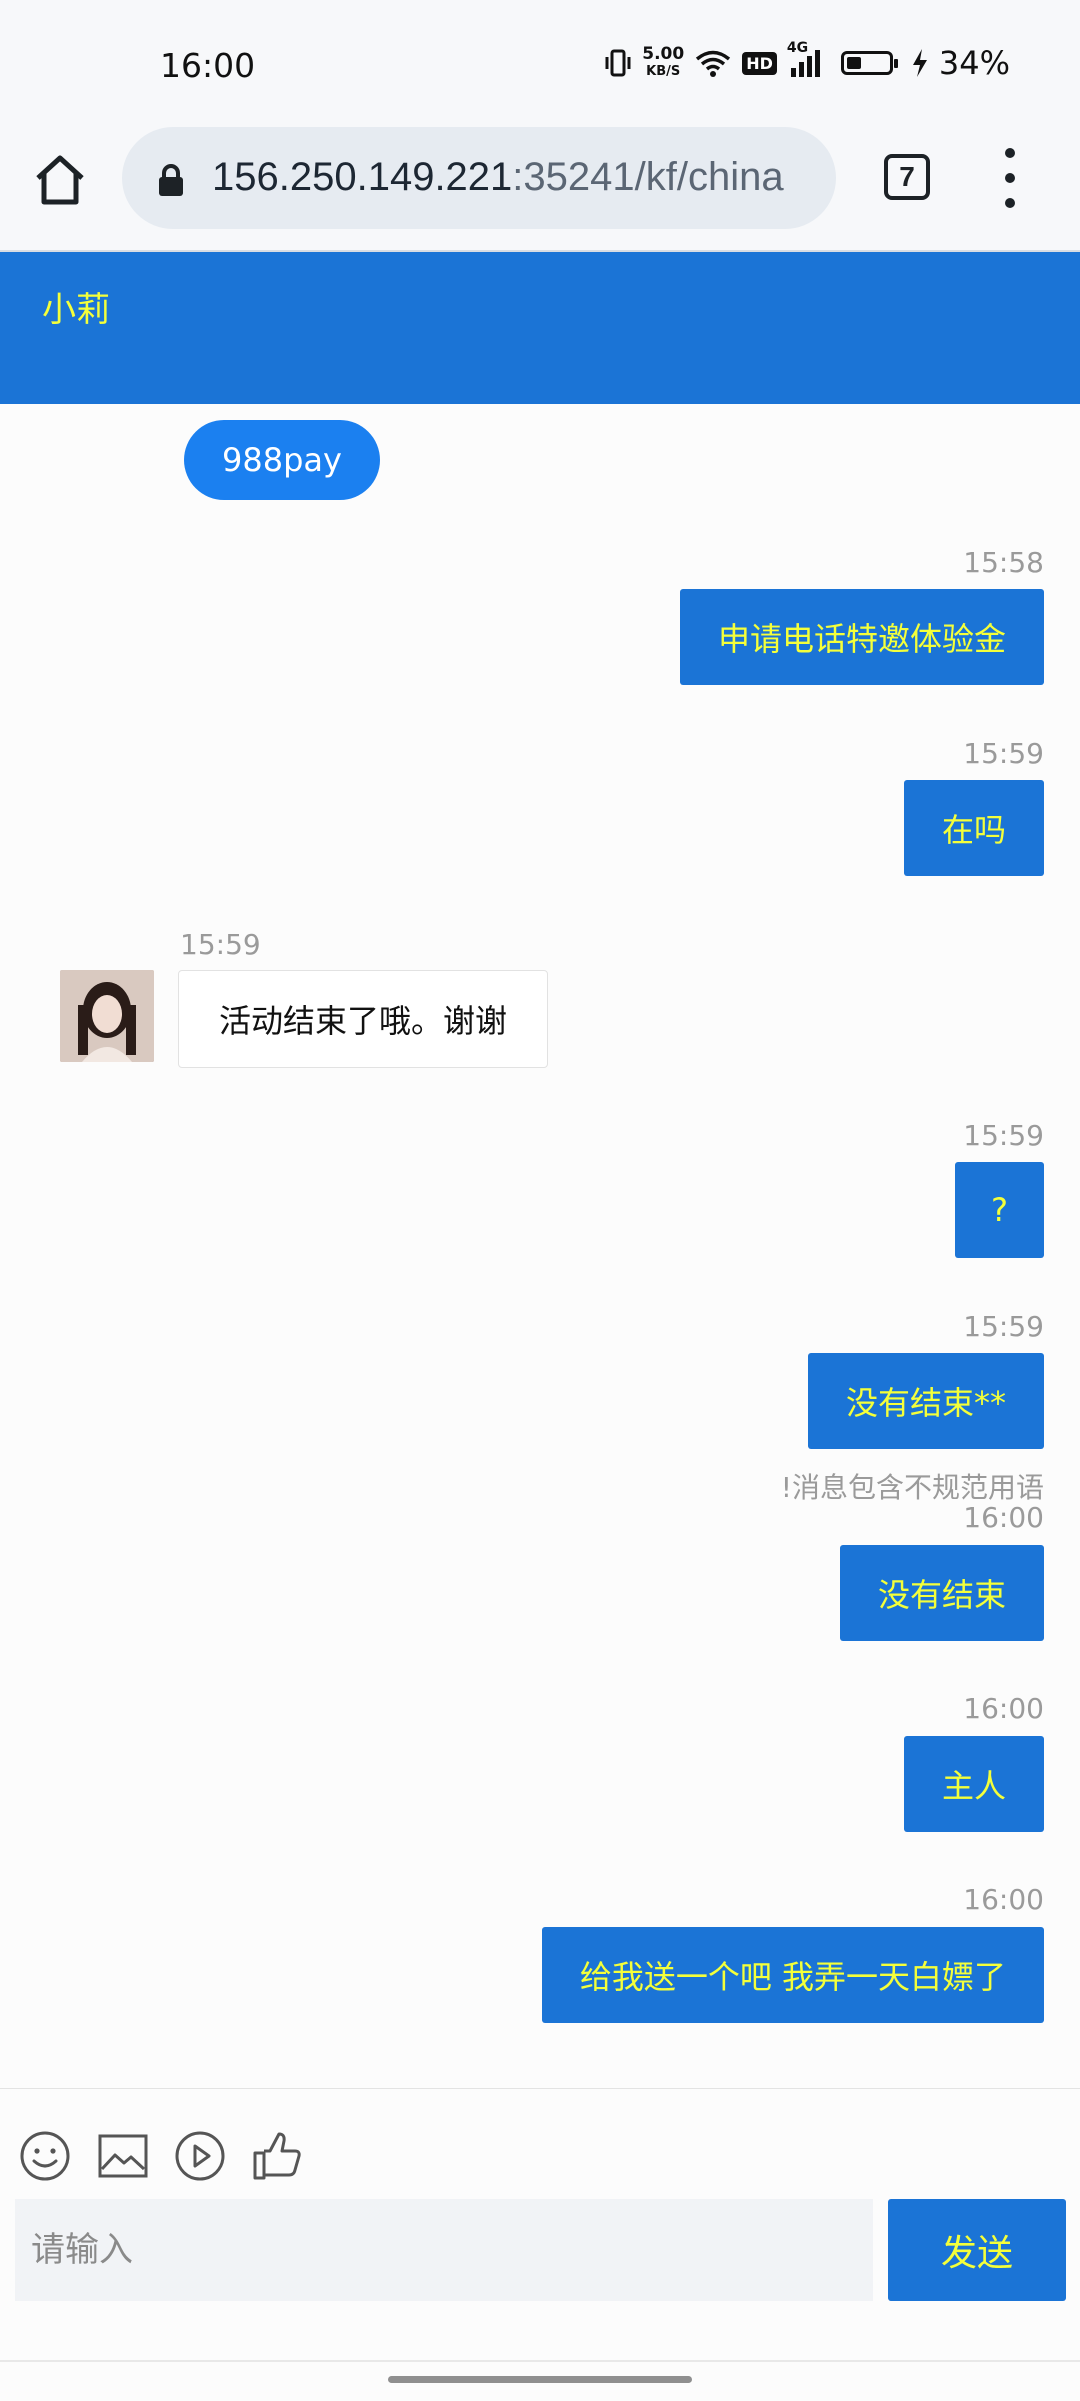 The width and height of the screenshot is (1080, 2401). What do you see at coordinates (648, 177) in the screenshot?
I see `url-path: :35241/kf/china` at bounding box center [648, 177].